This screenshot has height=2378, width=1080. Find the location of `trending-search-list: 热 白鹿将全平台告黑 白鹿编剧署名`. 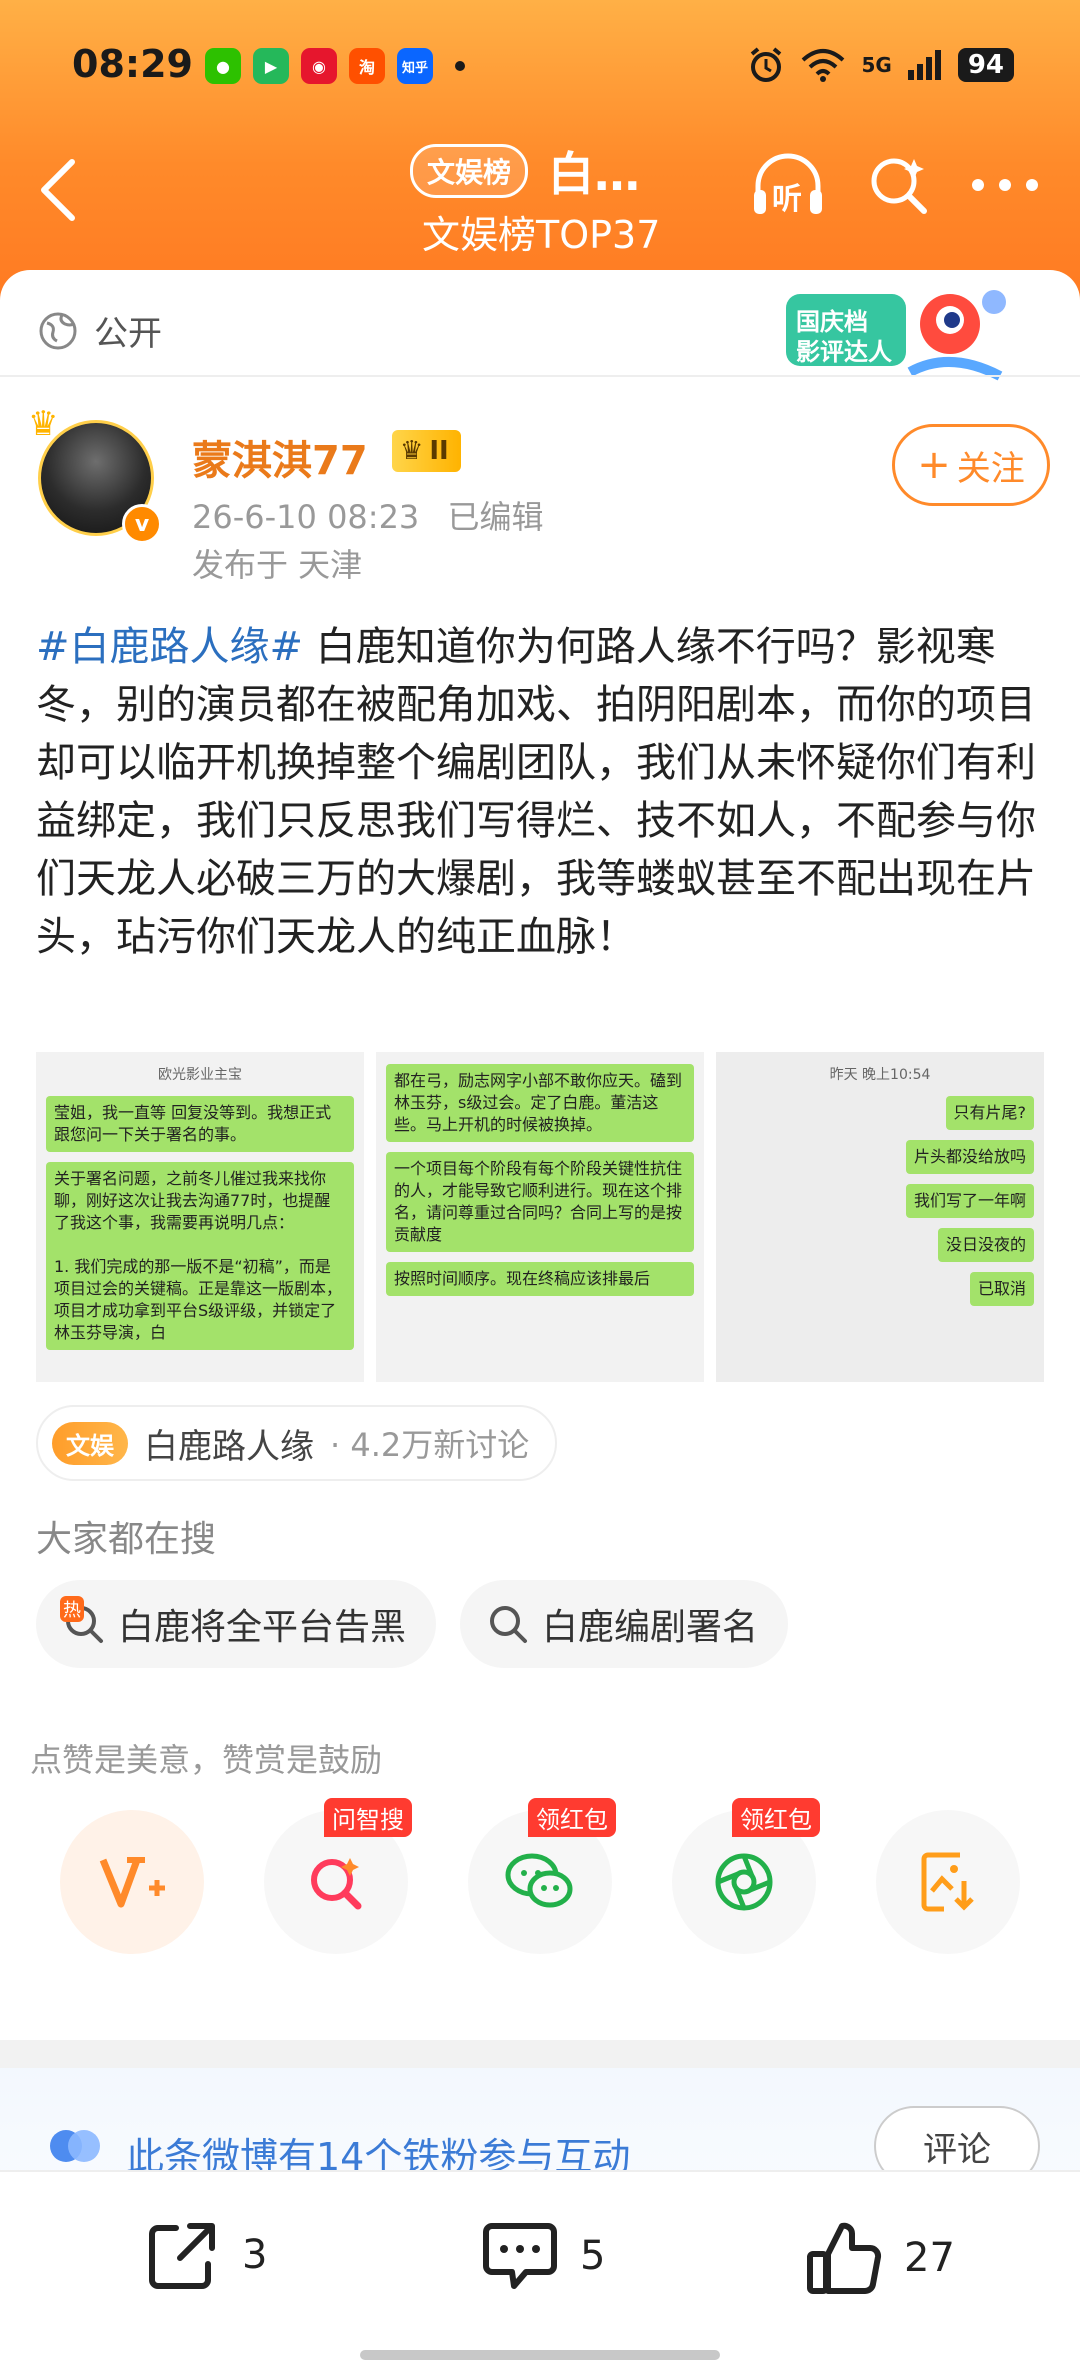

trending-search-list: 热 白鹿将全平台告黑 白鹿编剧署名 is located at coordinates (412, 1624).